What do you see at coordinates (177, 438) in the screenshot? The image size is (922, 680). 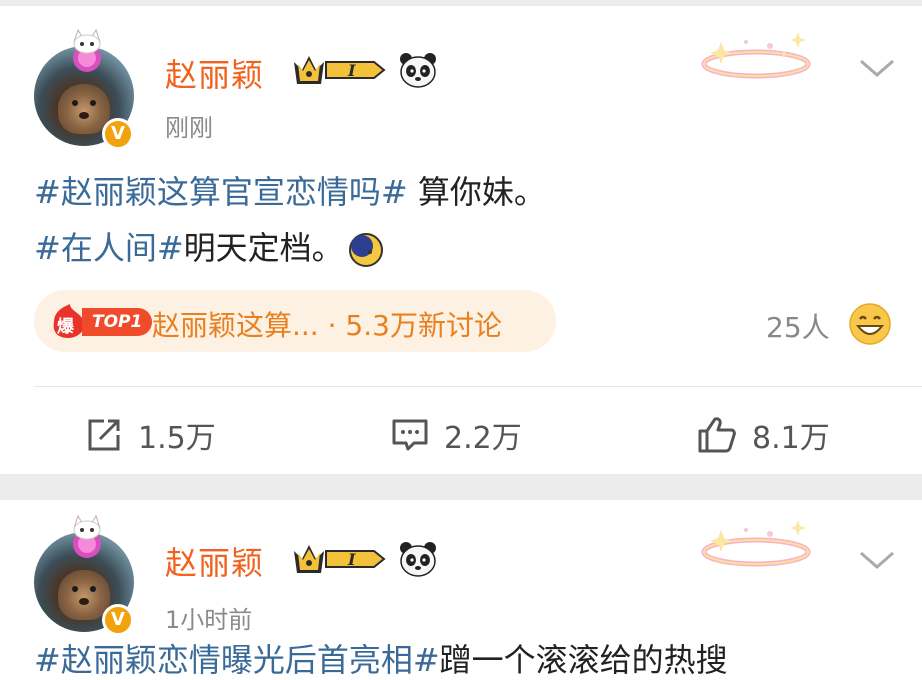 I see `repost-count: 1.5万` at bounding box center [177, 438].